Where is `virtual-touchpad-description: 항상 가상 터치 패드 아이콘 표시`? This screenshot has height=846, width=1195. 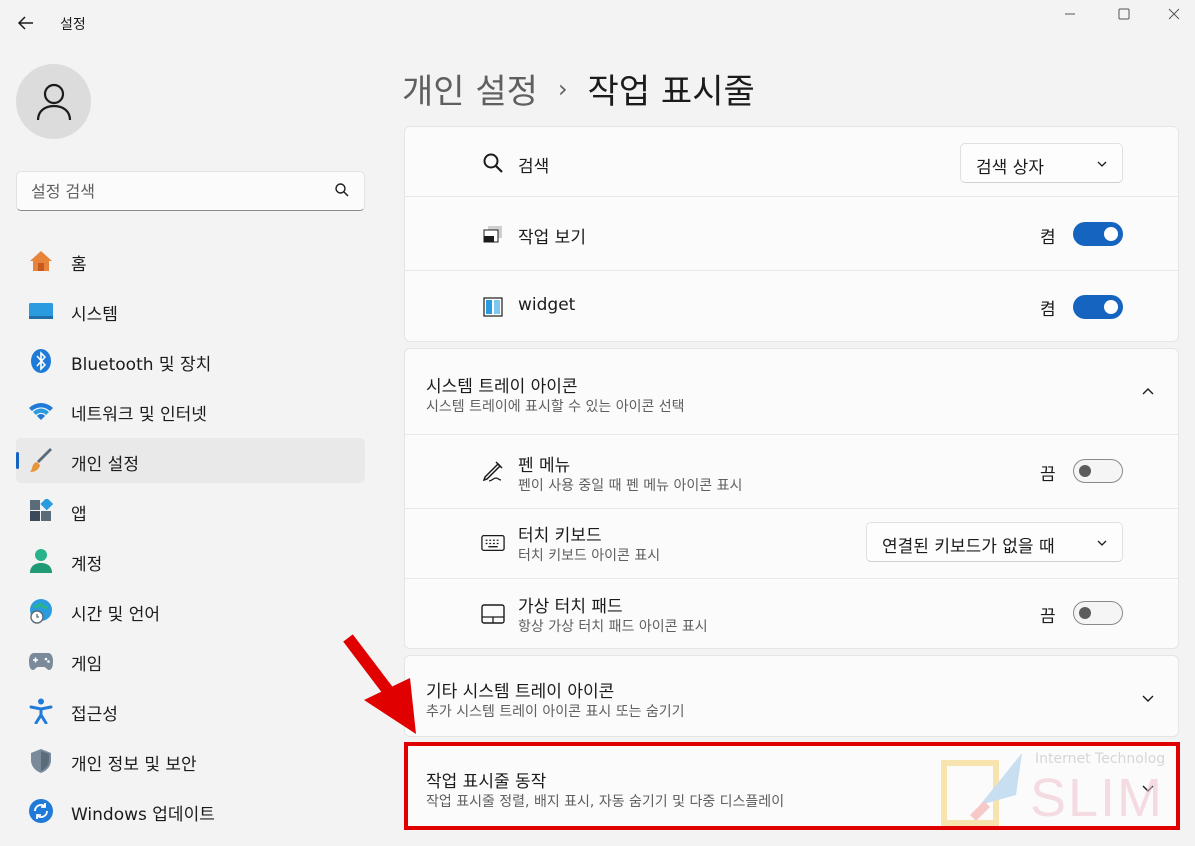
virtual-touchpad-description: 항상 가상 터치 패드 아이콘 표시 is located at coordinates (613, 627).